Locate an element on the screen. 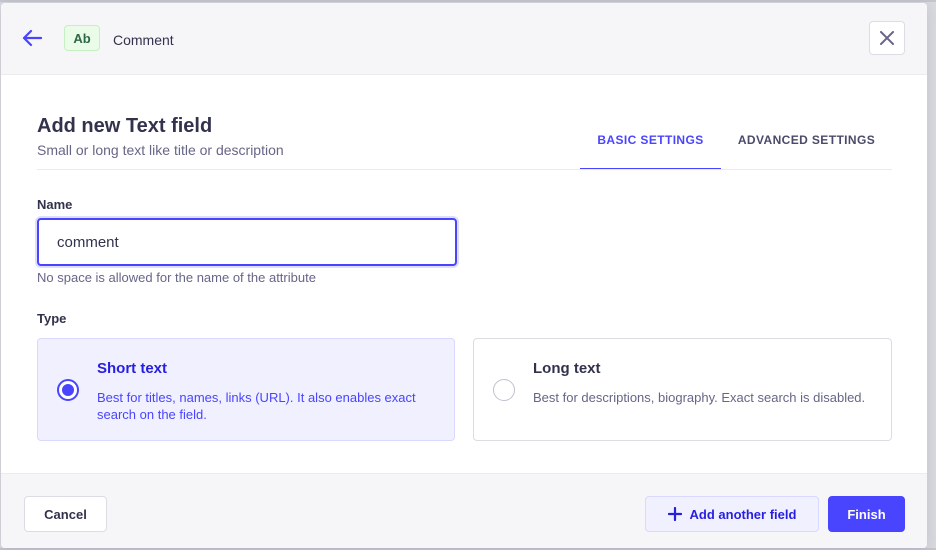 The image size is (936, 550). close-button is located at coordinates (887, 38).